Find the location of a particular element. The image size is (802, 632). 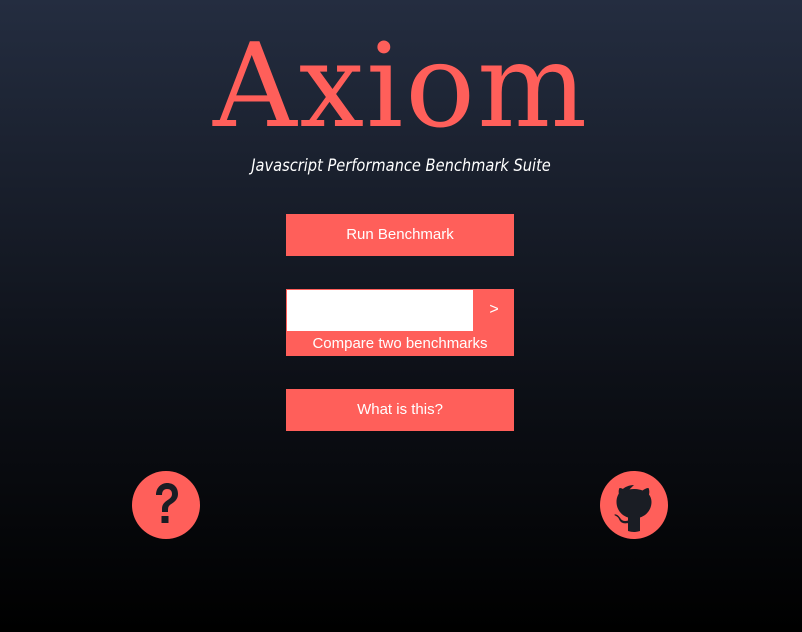

app-subtitle: Javascript Performance Benchmark Suite is located at coordinates (401, 166).